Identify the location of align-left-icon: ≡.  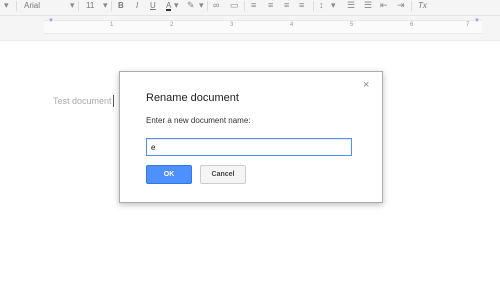
(253, 7).